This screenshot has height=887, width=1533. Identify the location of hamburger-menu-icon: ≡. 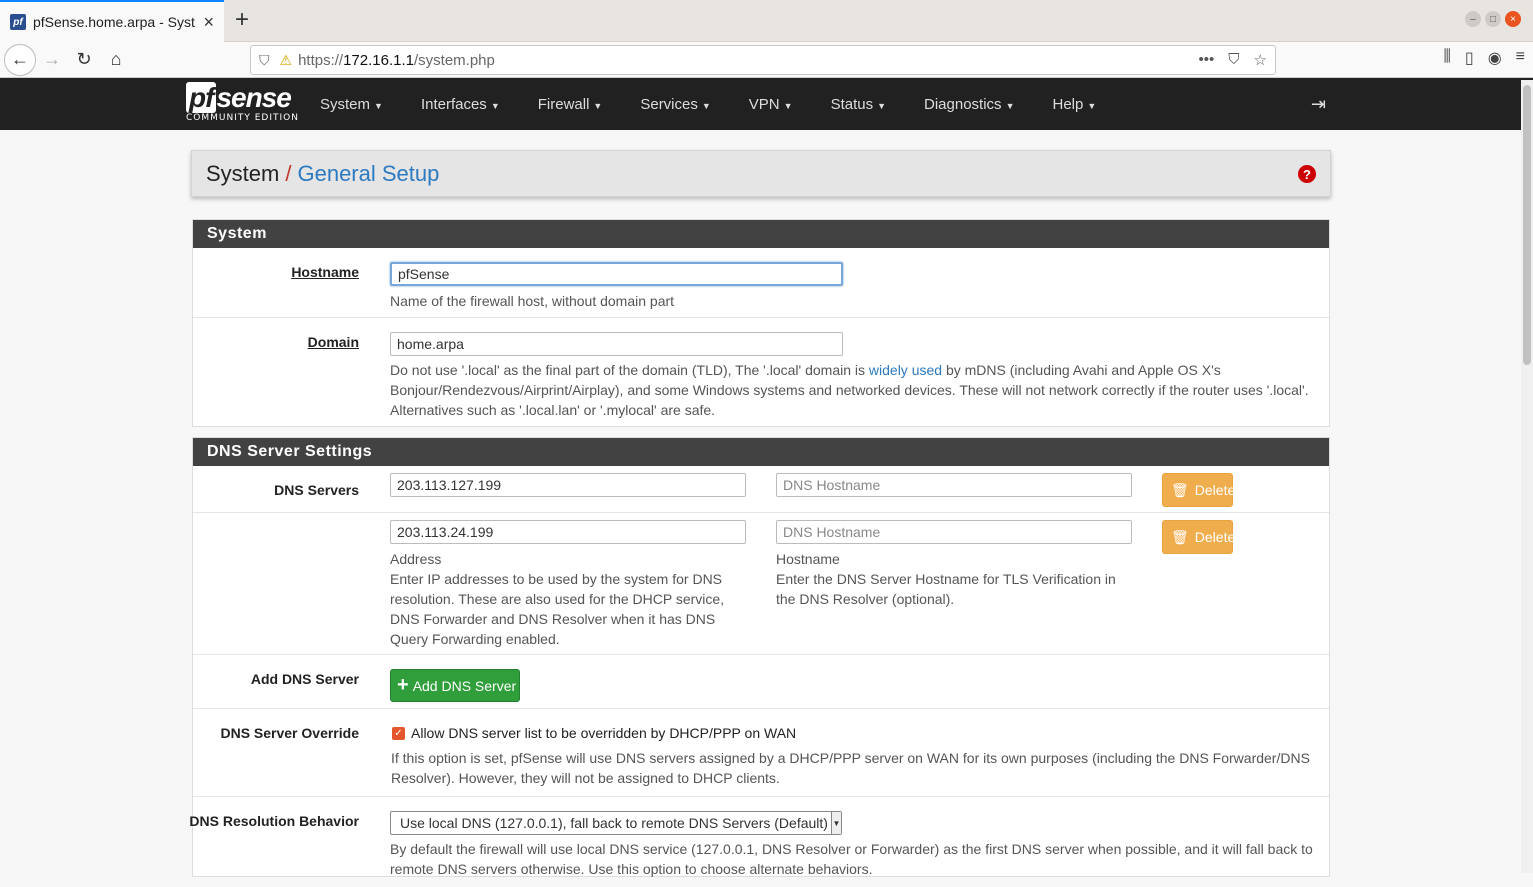
(1520, 58).